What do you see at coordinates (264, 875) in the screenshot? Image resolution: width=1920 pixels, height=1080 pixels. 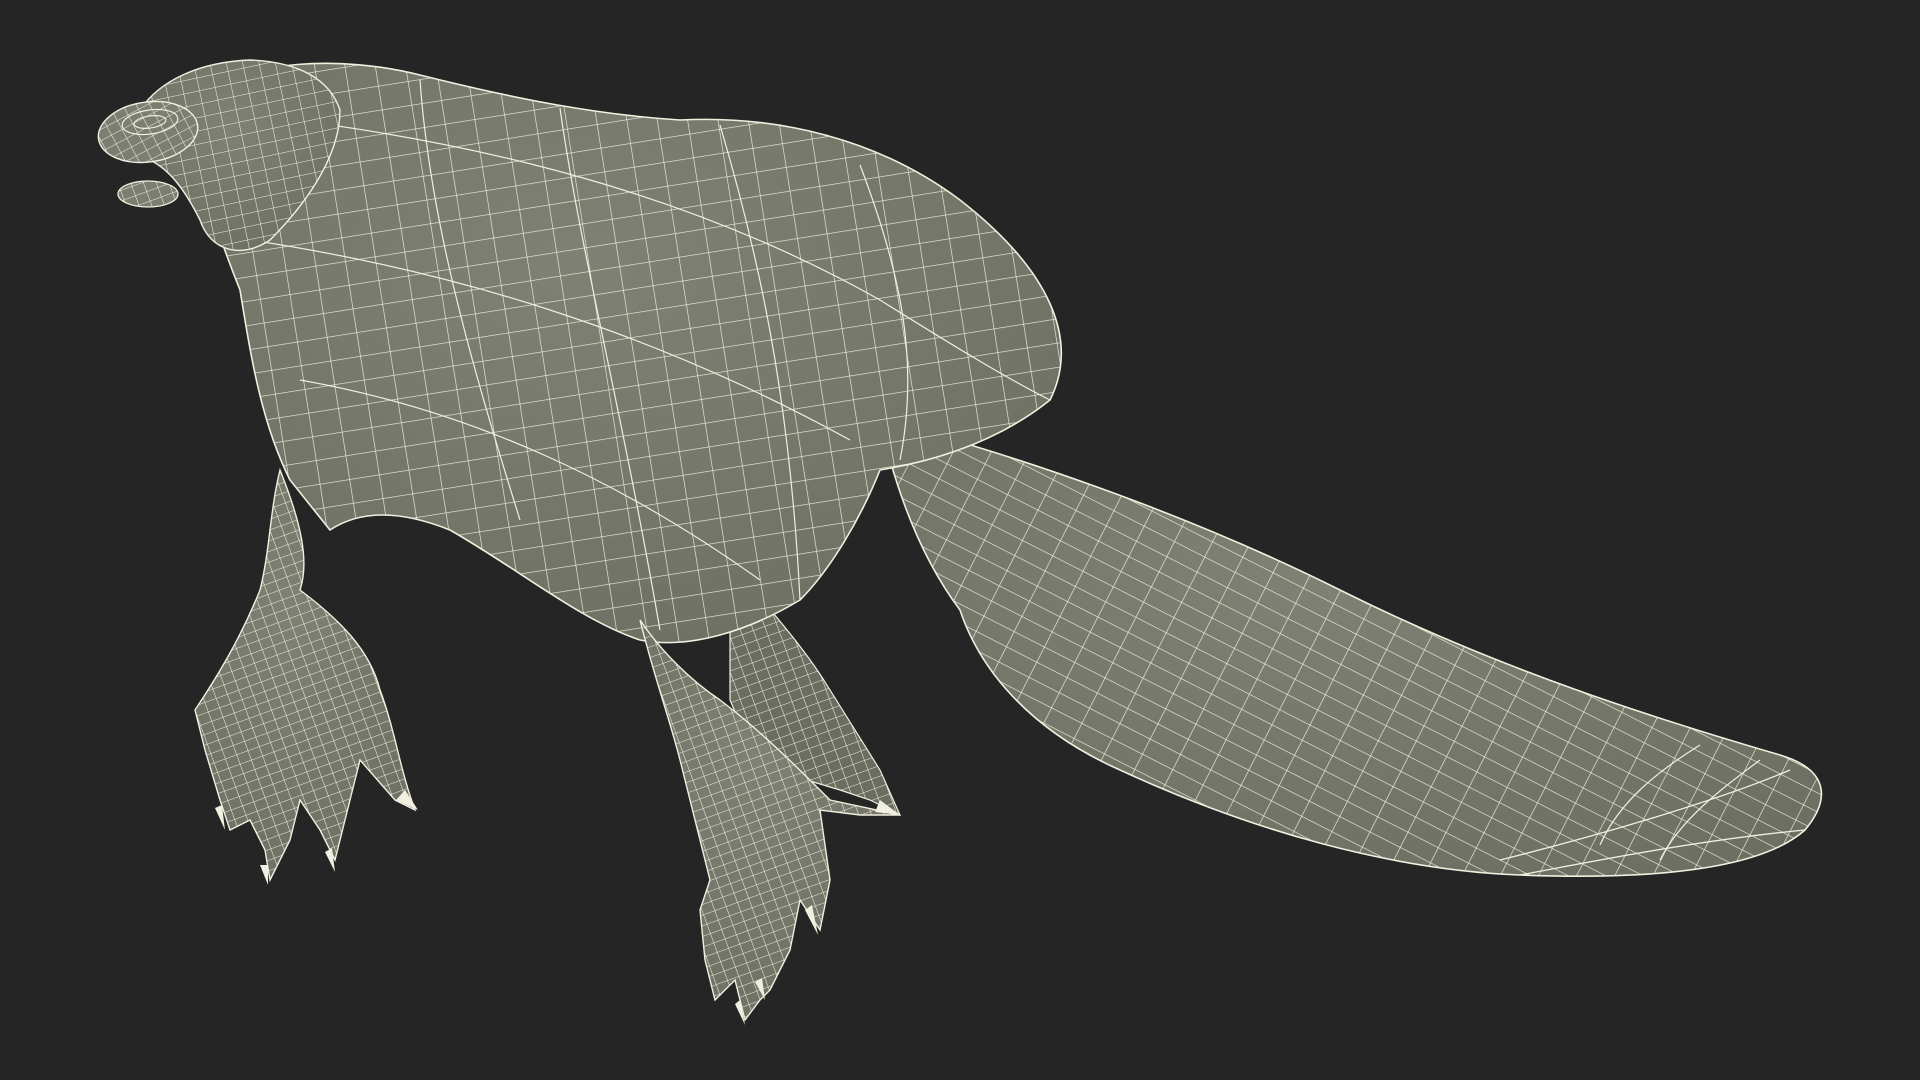 I see `front-claw` at bounding box center [264, 875].